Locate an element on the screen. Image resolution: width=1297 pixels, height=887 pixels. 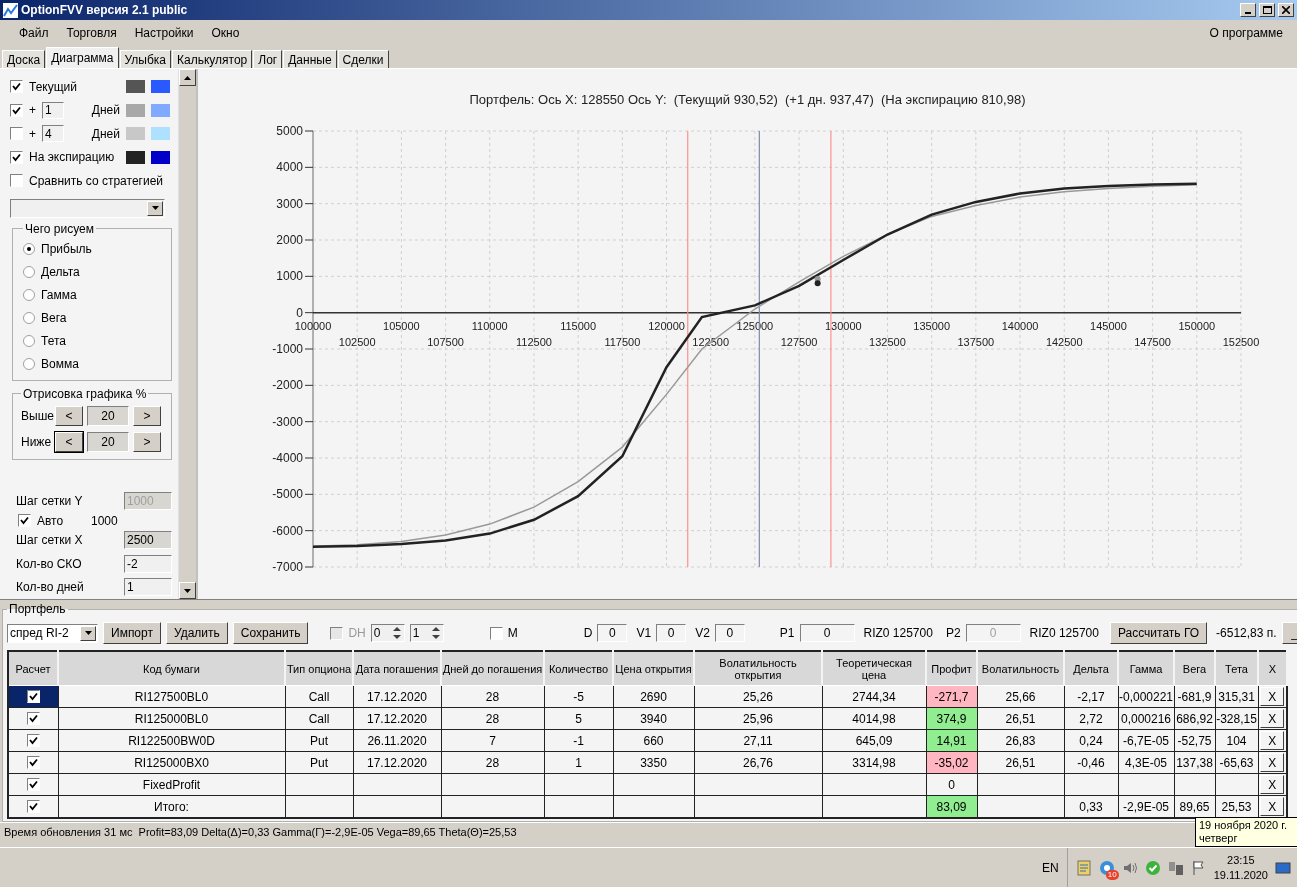
language-indicator: EN is located at coordinates (1050, 867).